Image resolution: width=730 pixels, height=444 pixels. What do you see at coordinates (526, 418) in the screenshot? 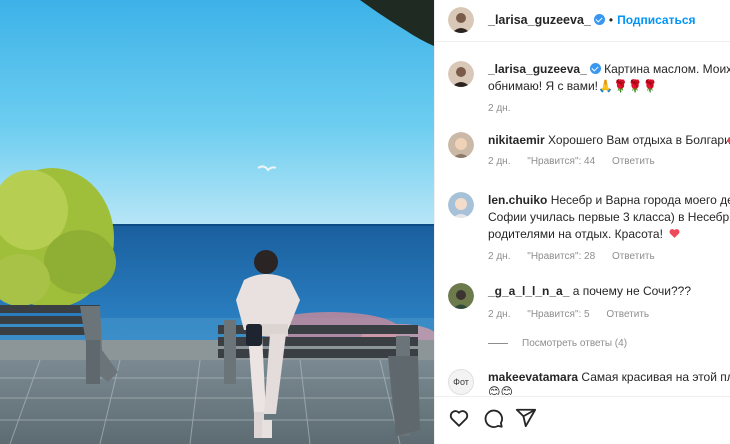
I see `share-icon` at bounding box center [526, 418].